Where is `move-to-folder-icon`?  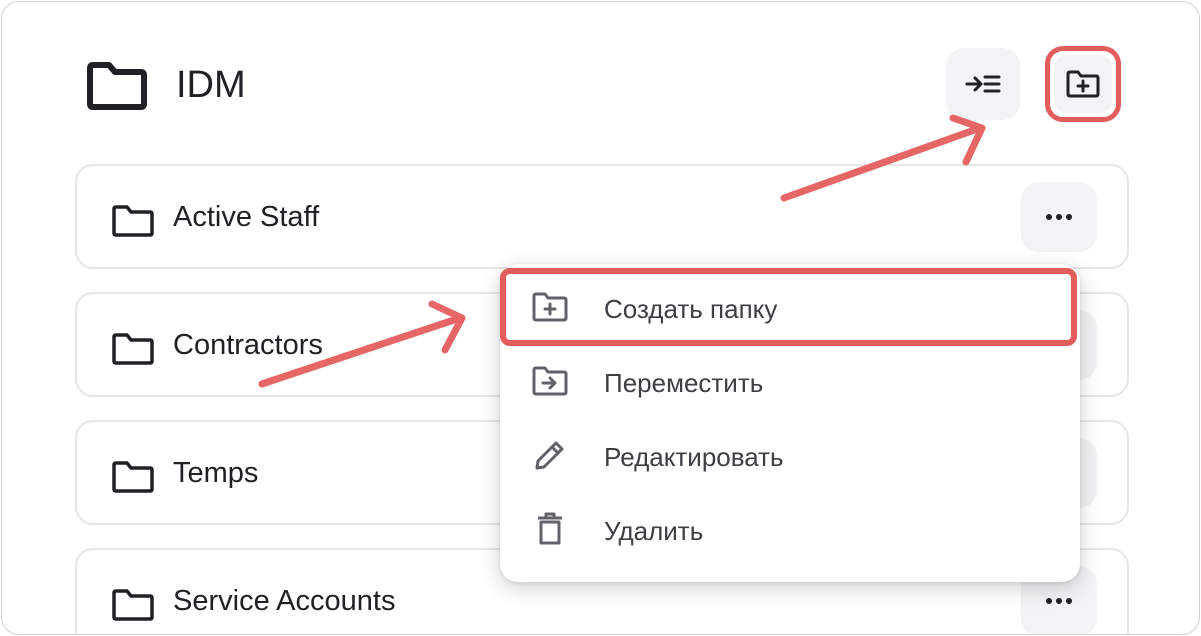
move-to-folder-icon is located at coordinates (983, 84).